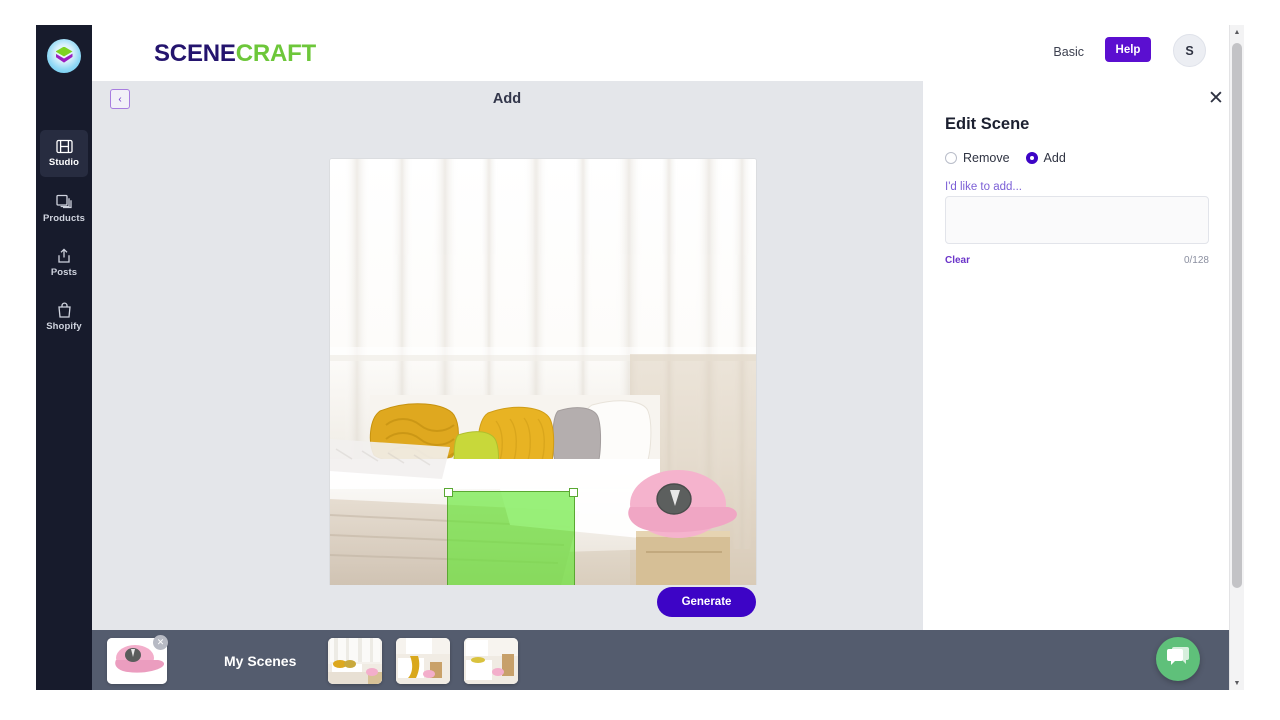 This screenshot has height=720, width=1280. I want to click on resize-handle-top-right, so click(573, 492).